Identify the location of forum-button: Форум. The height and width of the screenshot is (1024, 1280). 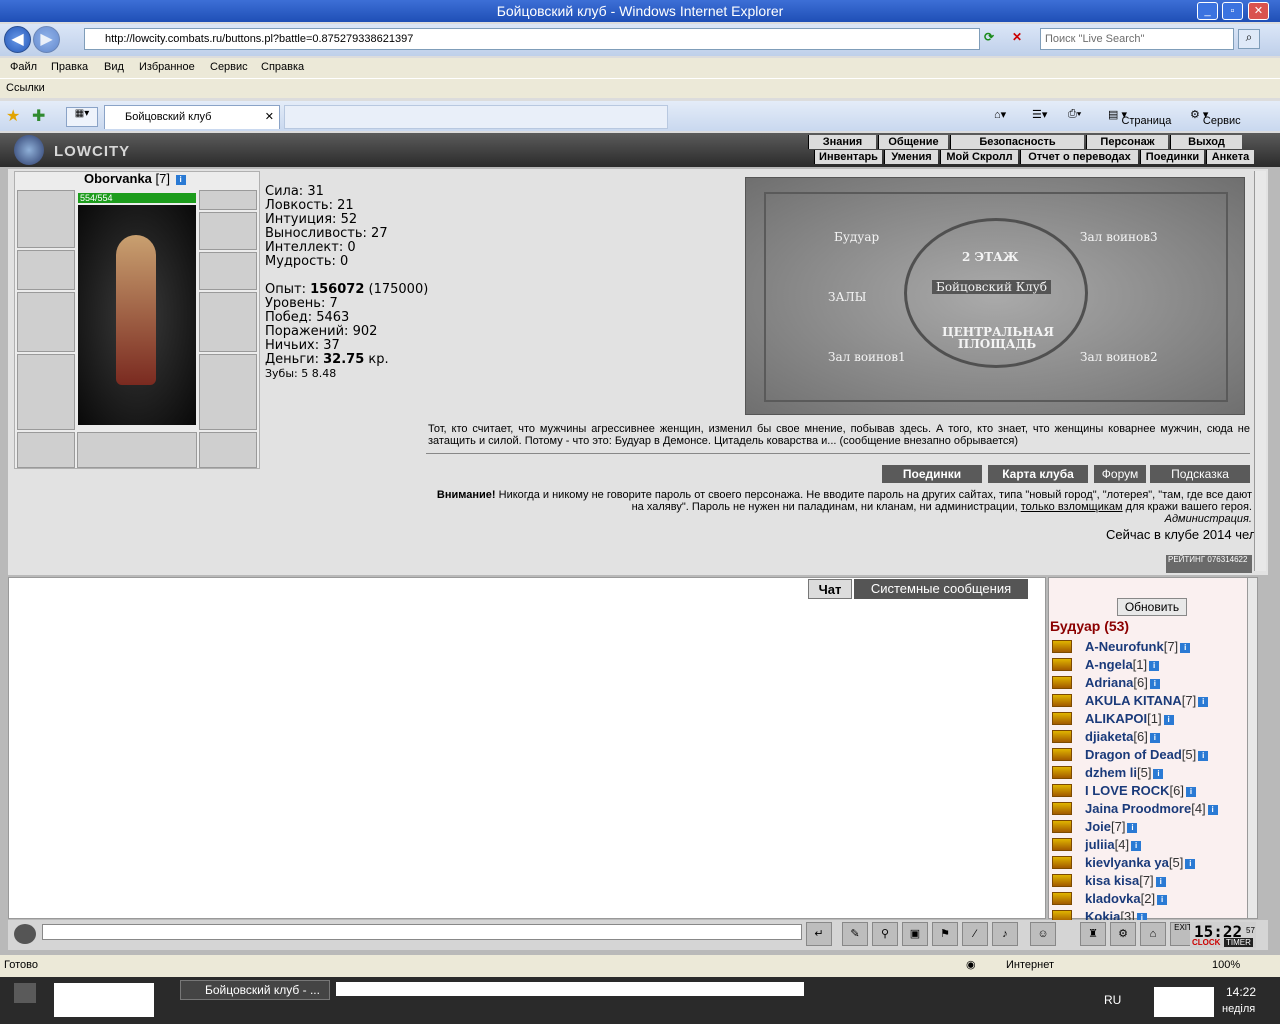
(1120, 474).